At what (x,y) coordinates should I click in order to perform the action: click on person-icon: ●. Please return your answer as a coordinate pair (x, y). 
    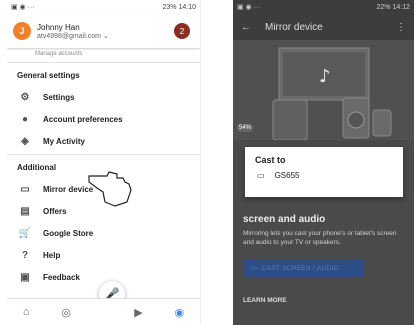
    Looking at the image, I should click on (25, 119).